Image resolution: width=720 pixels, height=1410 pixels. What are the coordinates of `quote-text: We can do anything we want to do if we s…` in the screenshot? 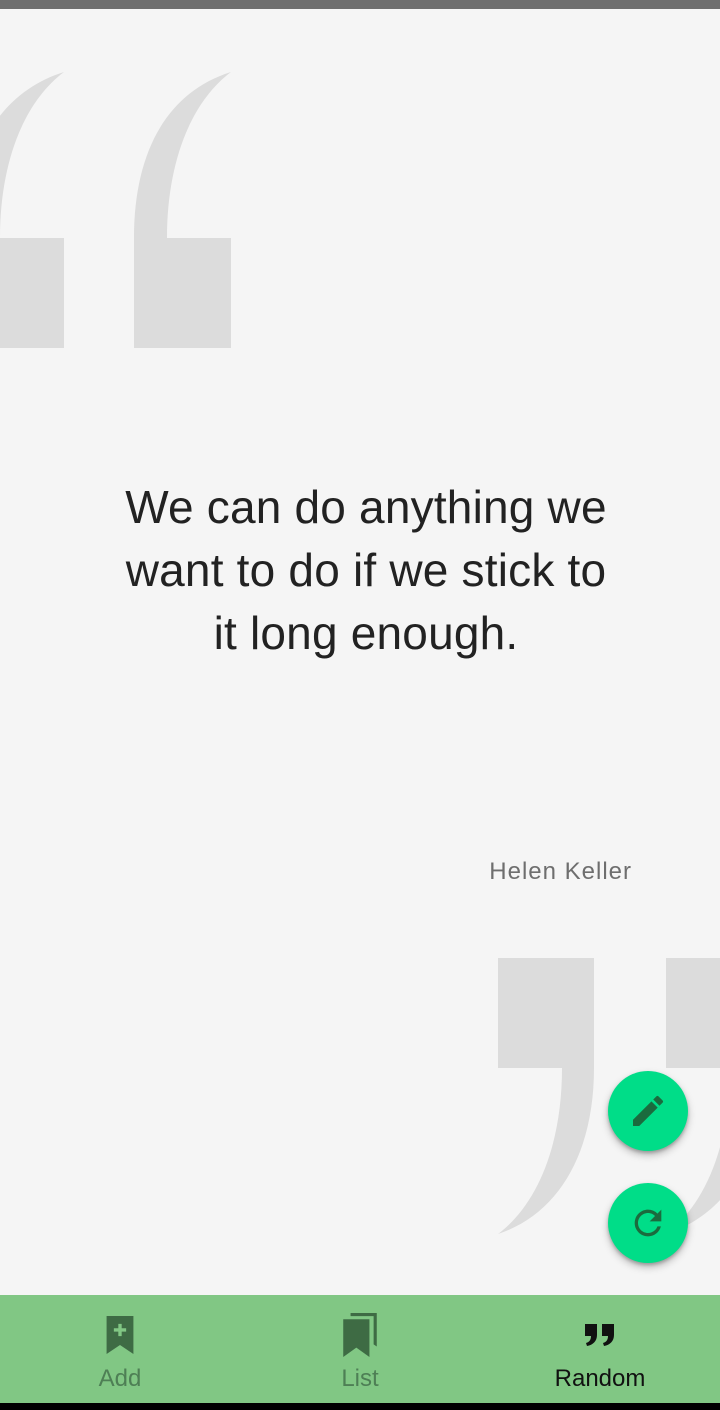 It's located at (366, 570).